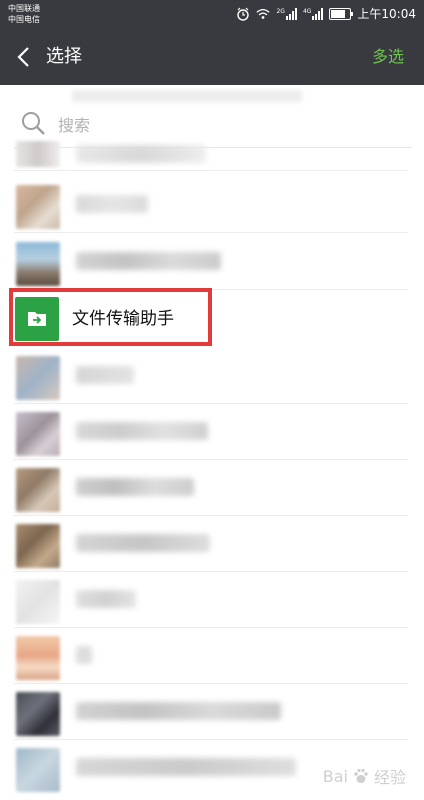 This screenshot has height=800, width=424. Describe the element at coordinates (123, 319) in the screenshot. I see `file-transfer-name: 文件传输助手` at that location.